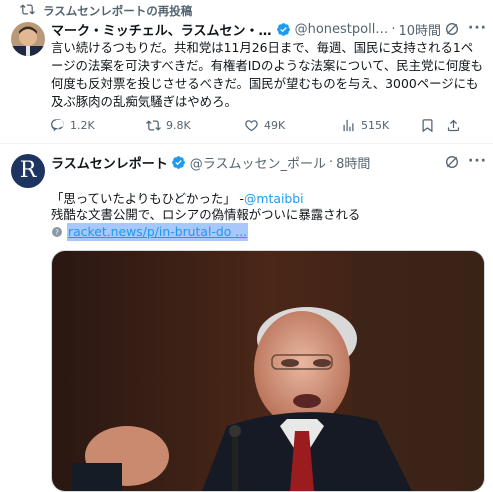  I want to click on author-handle: @ラスムッセン_ポール, so click(258, 162).